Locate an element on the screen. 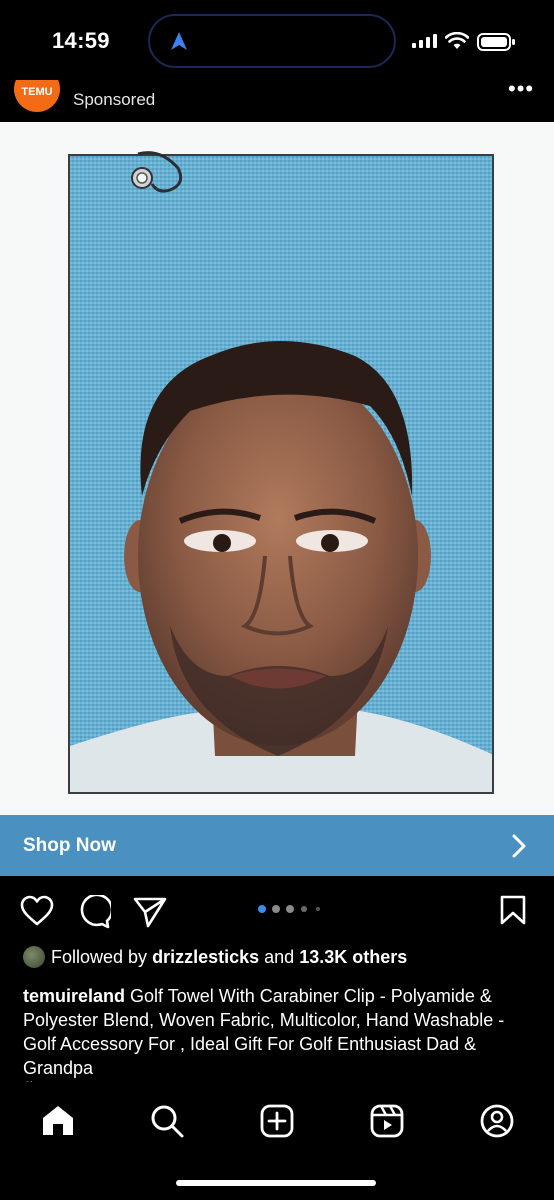 The image size is (554, 1200). comment-icon is located at coordinates (94, 912).